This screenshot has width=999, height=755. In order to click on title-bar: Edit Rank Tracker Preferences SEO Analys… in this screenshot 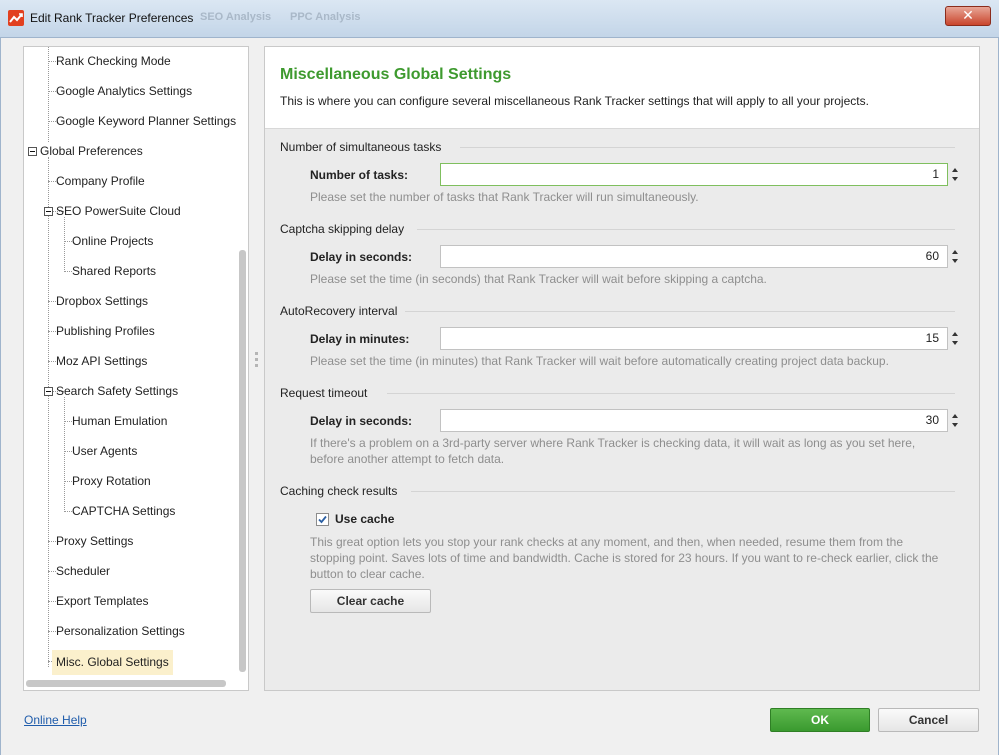, I will do `click(499, 19)`.